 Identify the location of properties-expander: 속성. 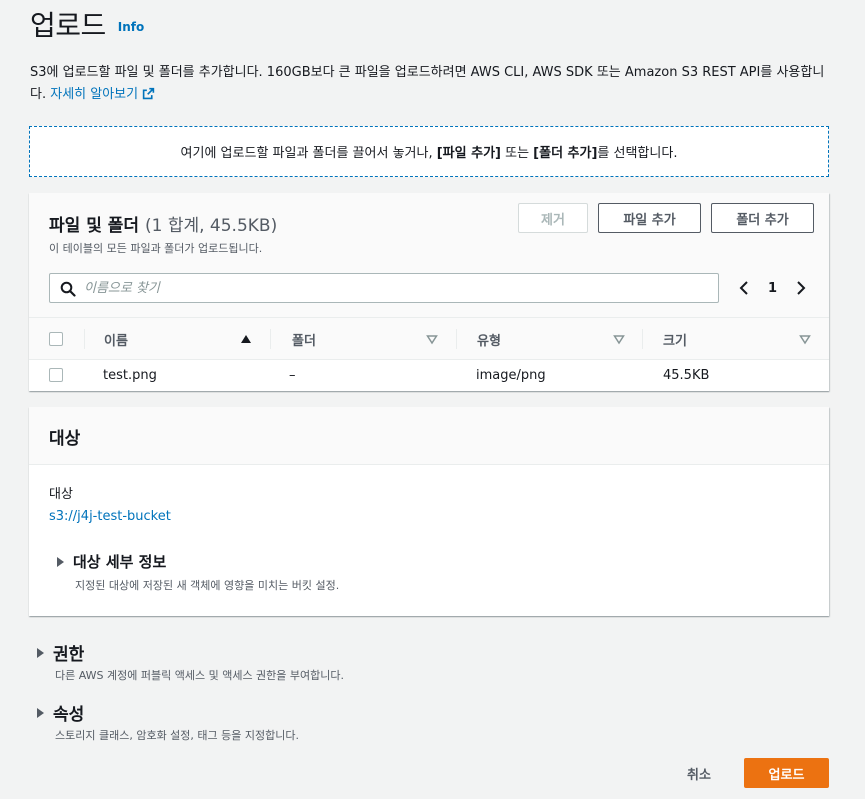
(59, 712).